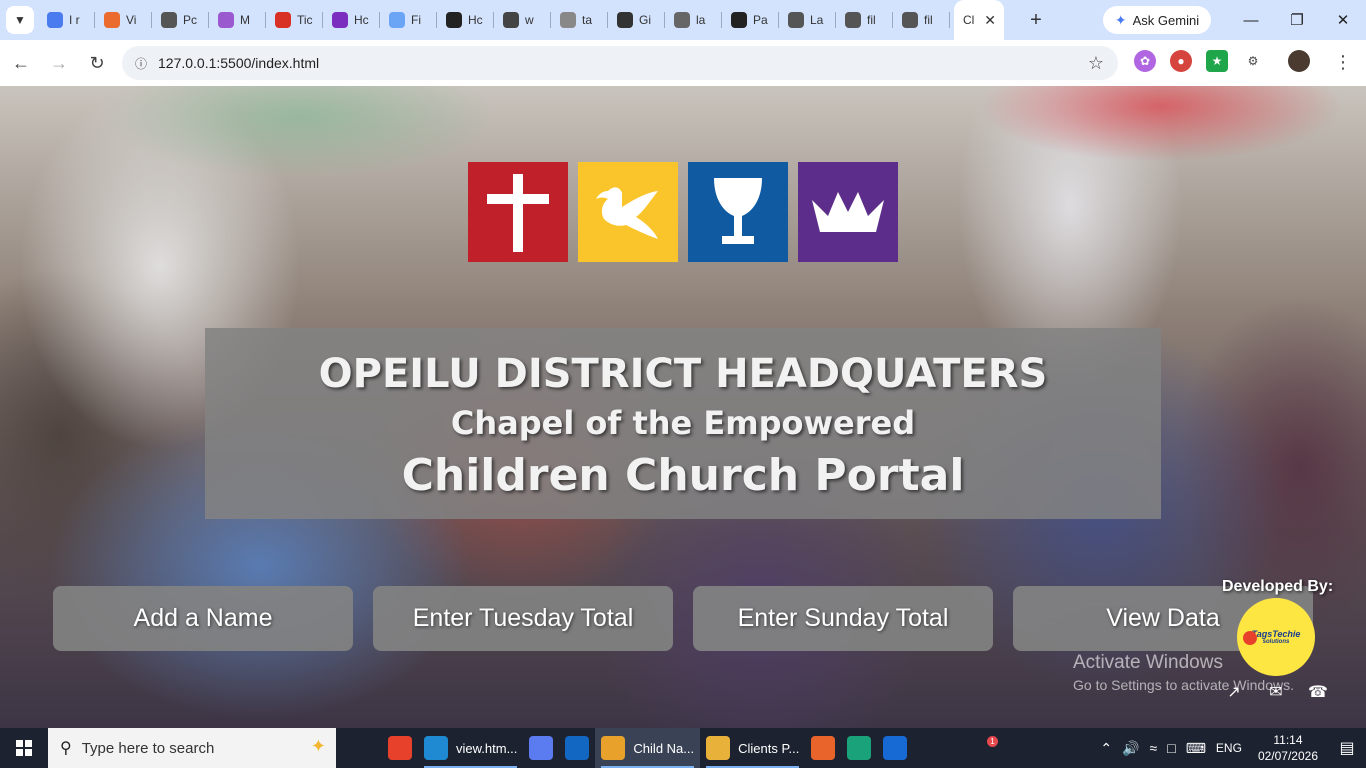 The width and height of the screenshot is (1366, 768). I want to click on browser-tab: Pa, so click(750, 20).